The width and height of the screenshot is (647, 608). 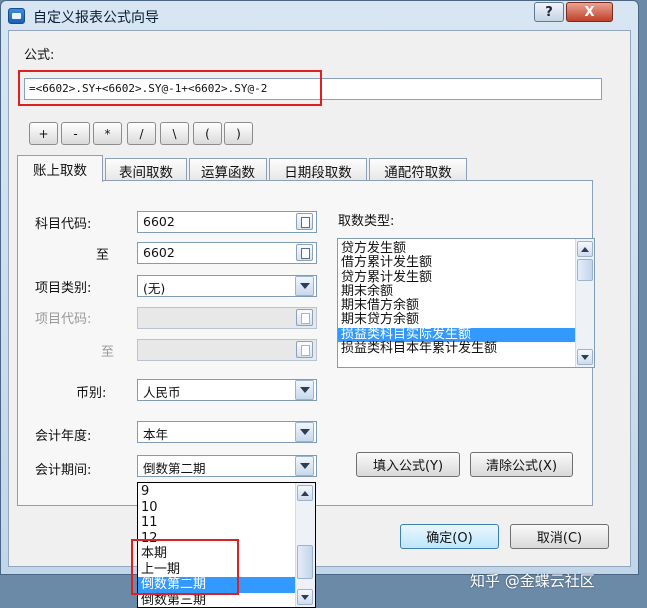 What do you see at coordinates (226, 539) in the screenshot?
I see `period-option: 12` at bounding box center [226, 539].